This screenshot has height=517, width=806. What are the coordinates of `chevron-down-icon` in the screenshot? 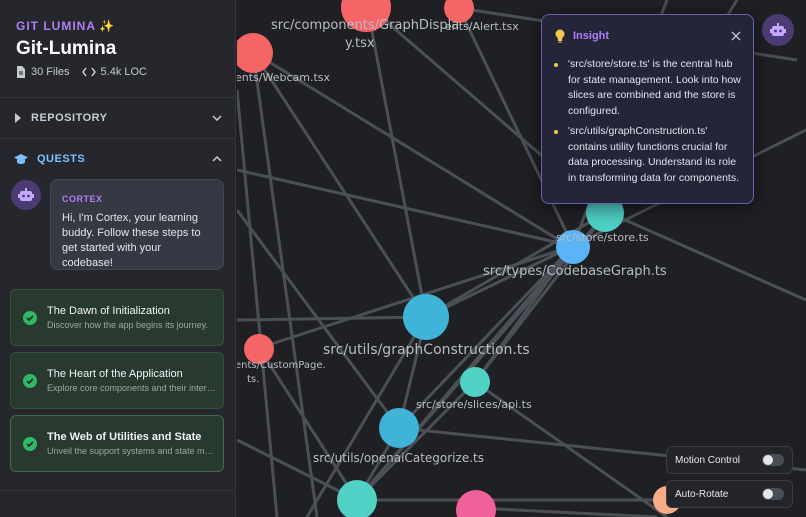 It's located at (217, 118).